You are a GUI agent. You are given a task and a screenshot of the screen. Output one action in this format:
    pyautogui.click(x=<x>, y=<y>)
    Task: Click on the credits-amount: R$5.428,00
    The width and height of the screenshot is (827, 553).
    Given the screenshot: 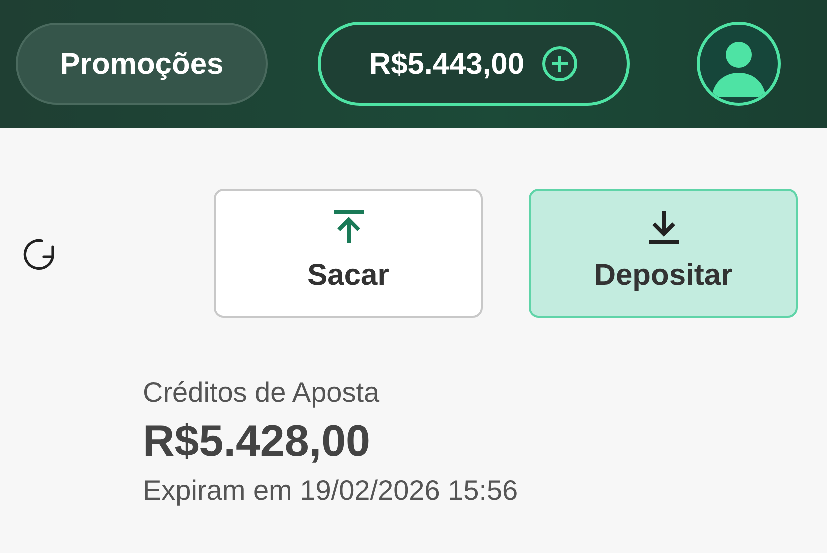 What is the action you would take?
    pyautogui.click(x=257, y=442)
    